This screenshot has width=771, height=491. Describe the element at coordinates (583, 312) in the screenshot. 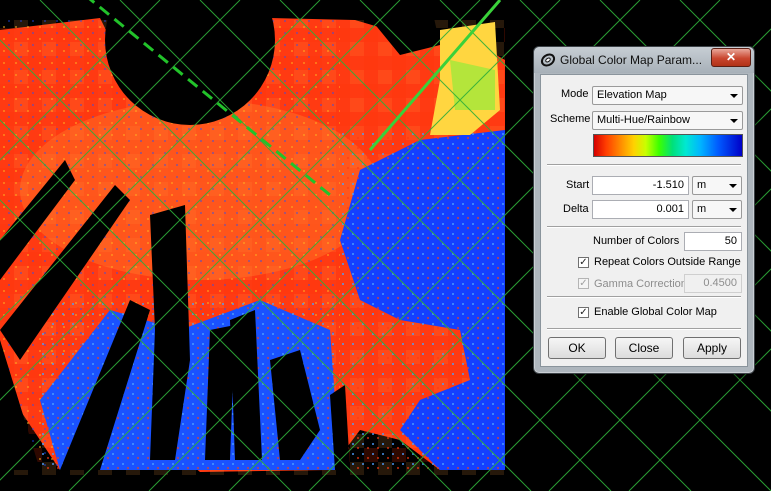

I see `enable-global-color-map-checkbox: ✓` at that location.